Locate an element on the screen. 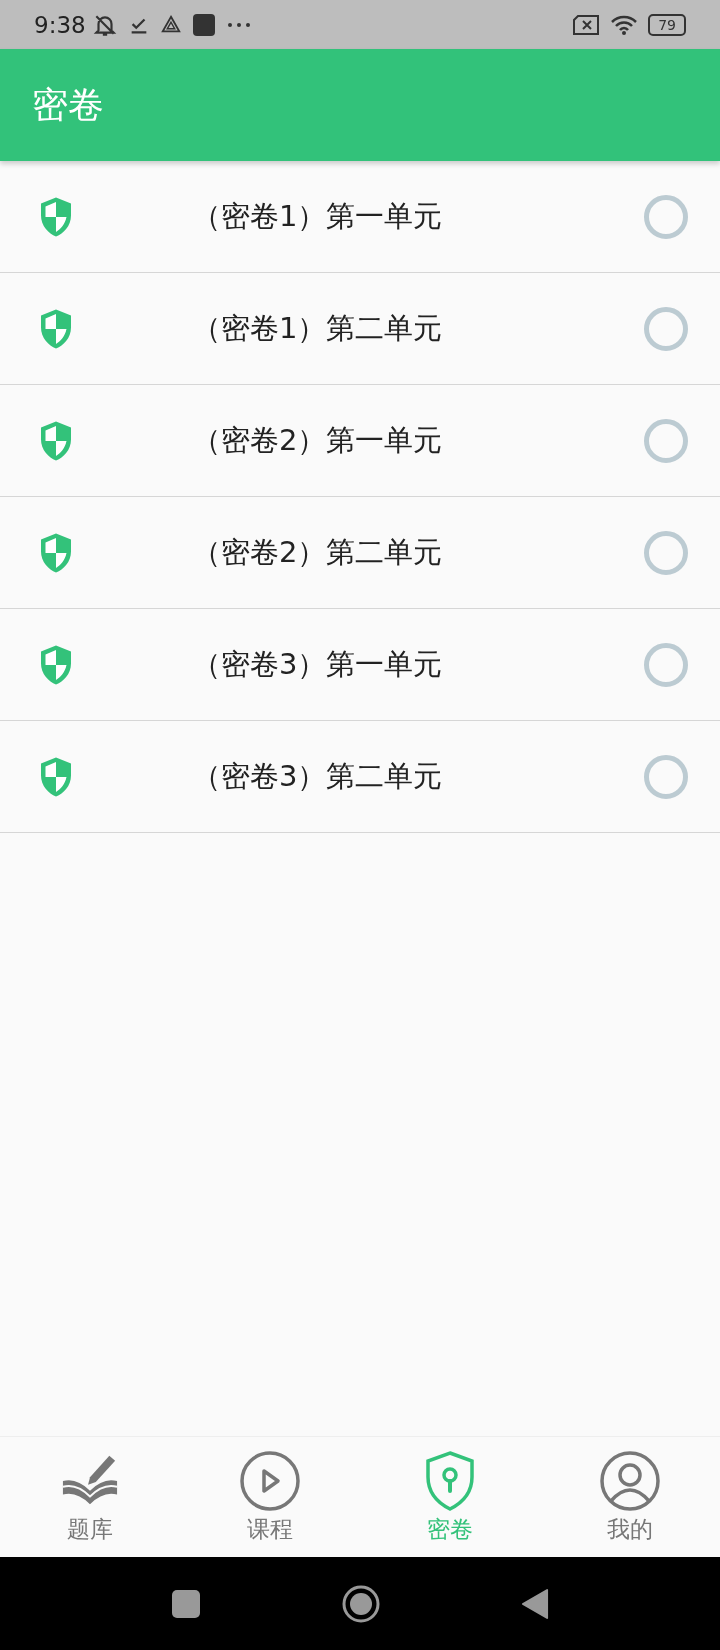  paper-title: （密卷3）第一单元 is located at coordinates (318, 664).